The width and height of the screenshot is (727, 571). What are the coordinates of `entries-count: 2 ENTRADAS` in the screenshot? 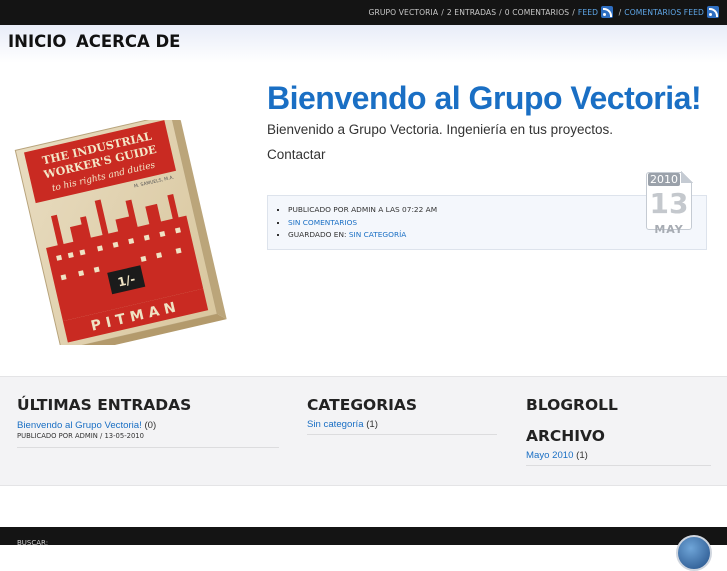 It's located at (471, 12).